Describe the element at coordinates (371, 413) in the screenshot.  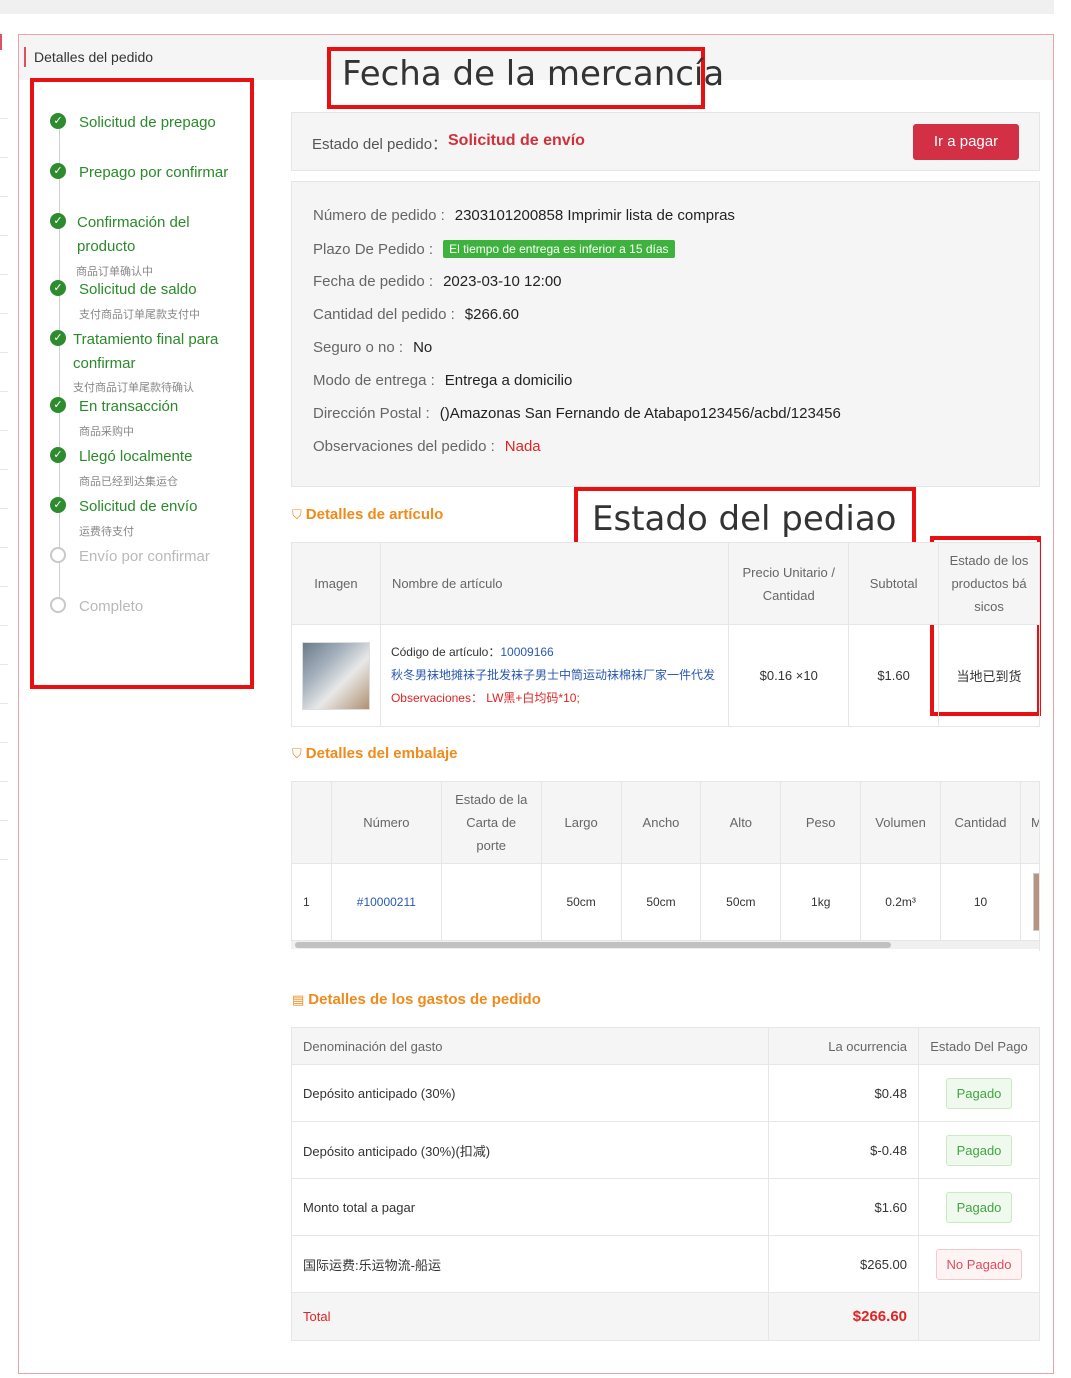
I see `postal-address-label: Dirección Postal :` at that location.